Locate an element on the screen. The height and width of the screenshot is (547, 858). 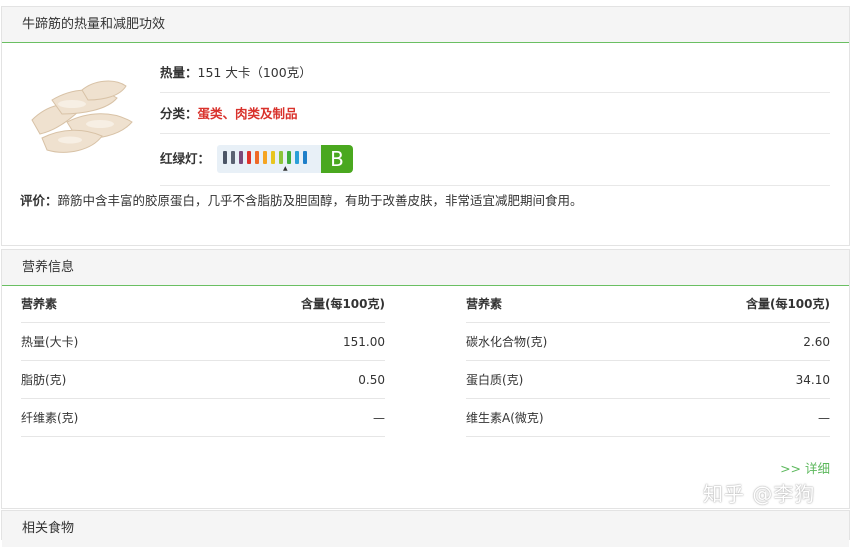
watermark: 知乎 @李狗 is located at coordinates (759, 494).